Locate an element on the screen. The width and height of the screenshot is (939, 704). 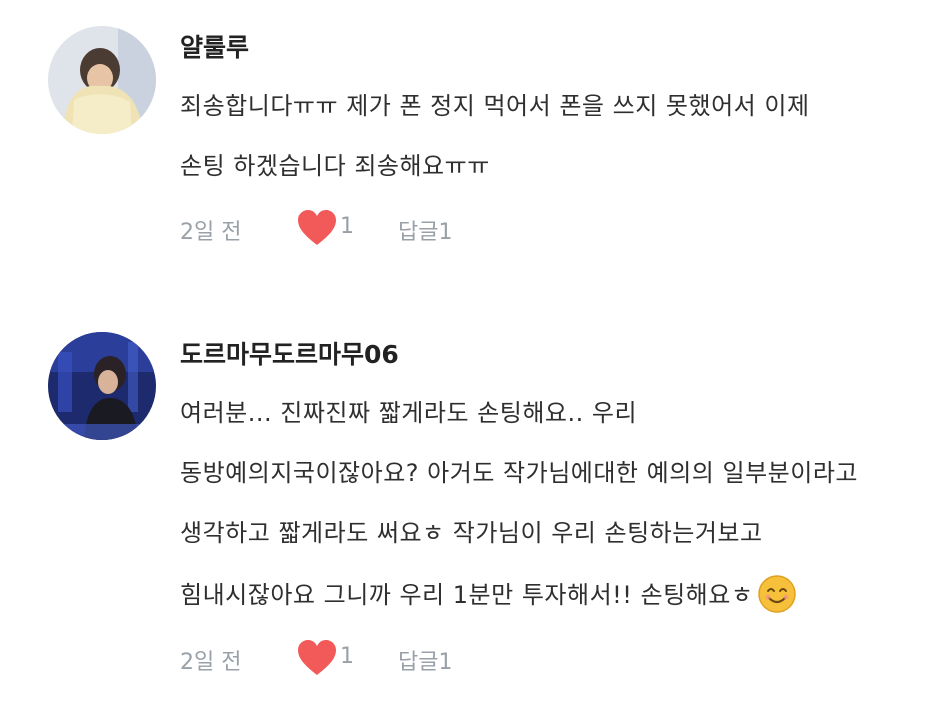
smiling-face-emoji-icon is located at coordinates (777, 594).